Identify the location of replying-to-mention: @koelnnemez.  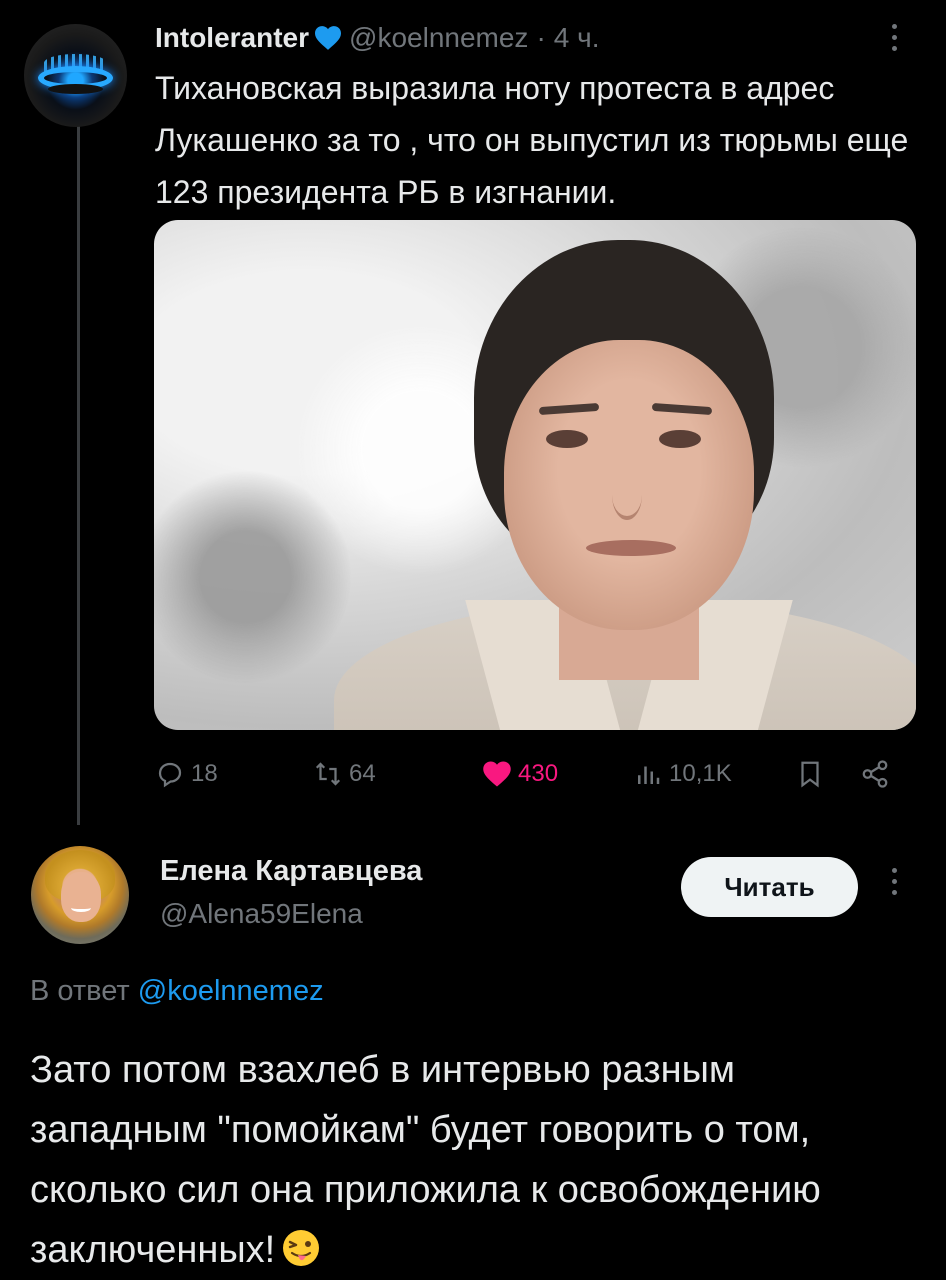
(231, 991).